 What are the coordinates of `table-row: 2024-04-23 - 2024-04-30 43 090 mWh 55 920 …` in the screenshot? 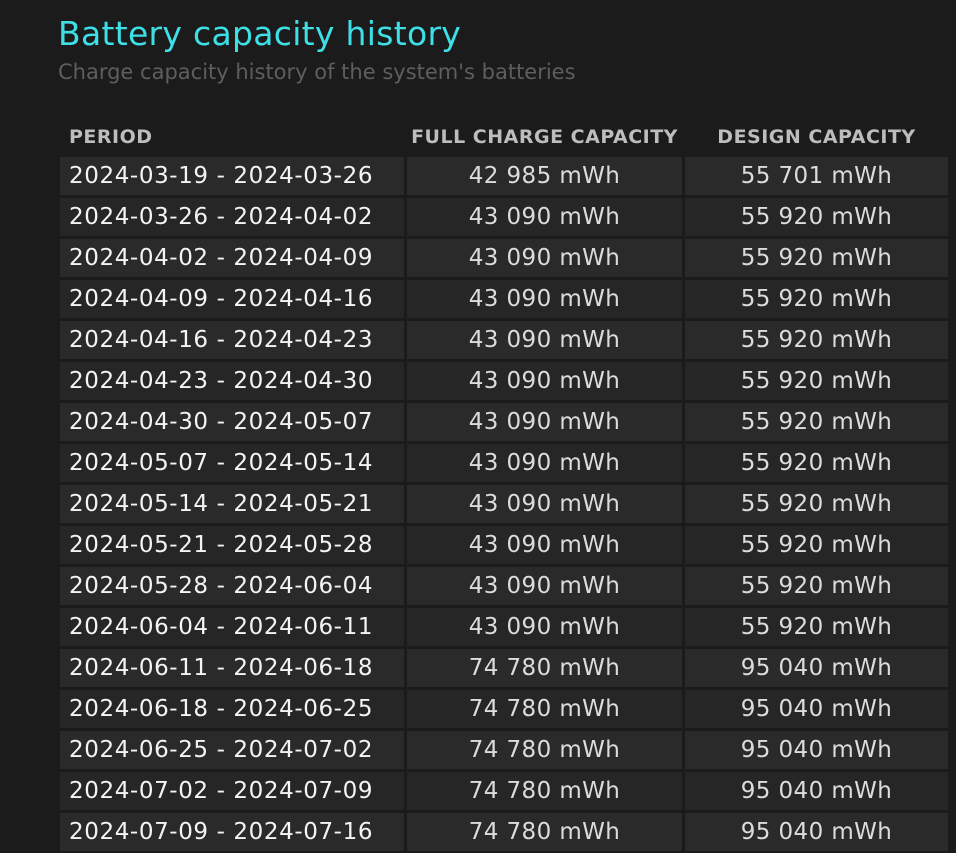 It's located at (504, 381).